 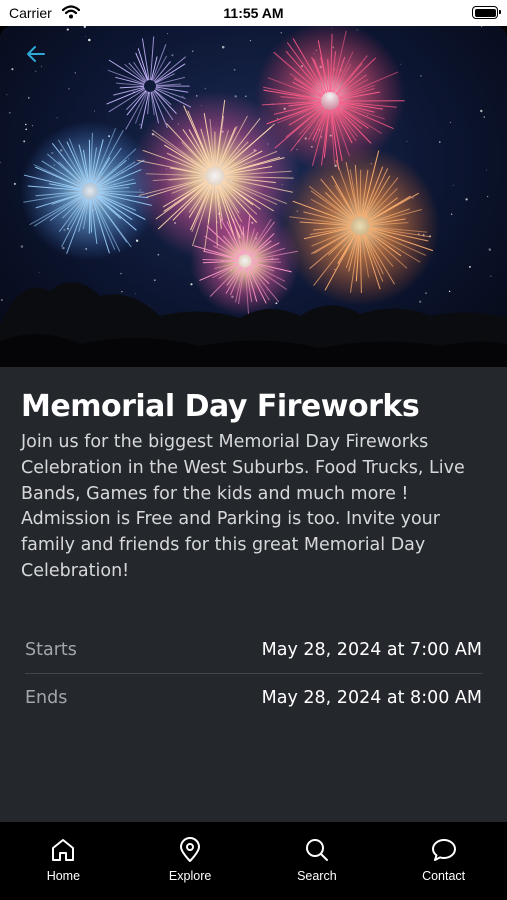 What do you see at coordinates (51, 650) in the screenshot?
I see `detail-label: Starts` at bounding box center [51, 650].